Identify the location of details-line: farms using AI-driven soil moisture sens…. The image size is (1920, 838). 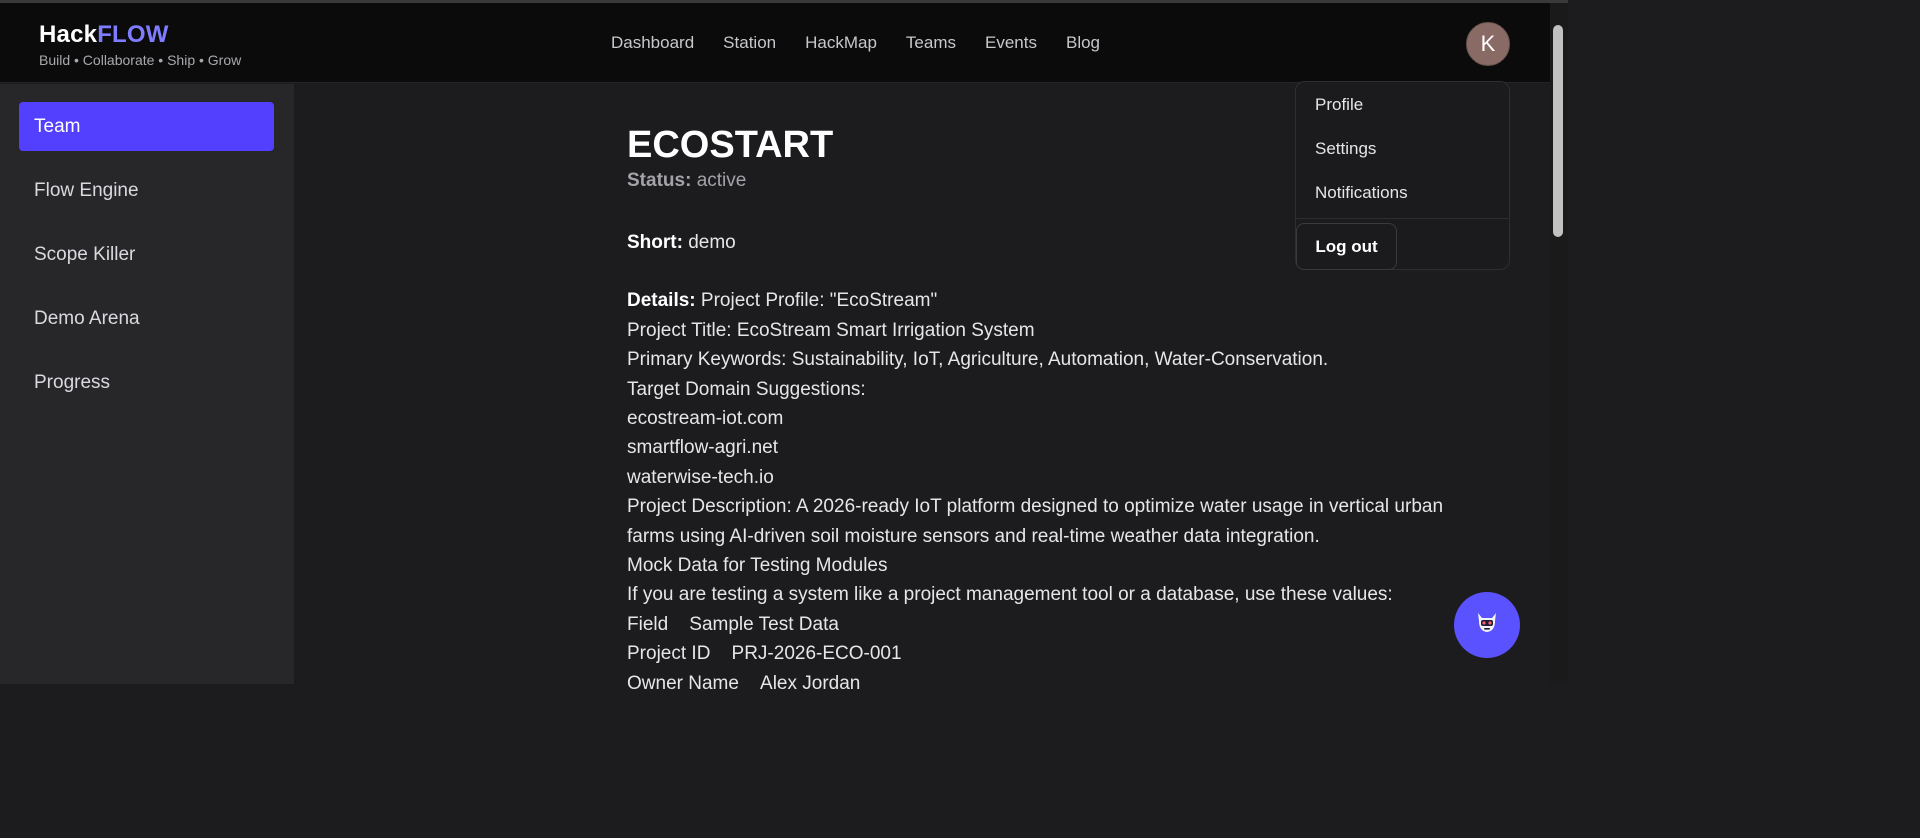
(973, 536).